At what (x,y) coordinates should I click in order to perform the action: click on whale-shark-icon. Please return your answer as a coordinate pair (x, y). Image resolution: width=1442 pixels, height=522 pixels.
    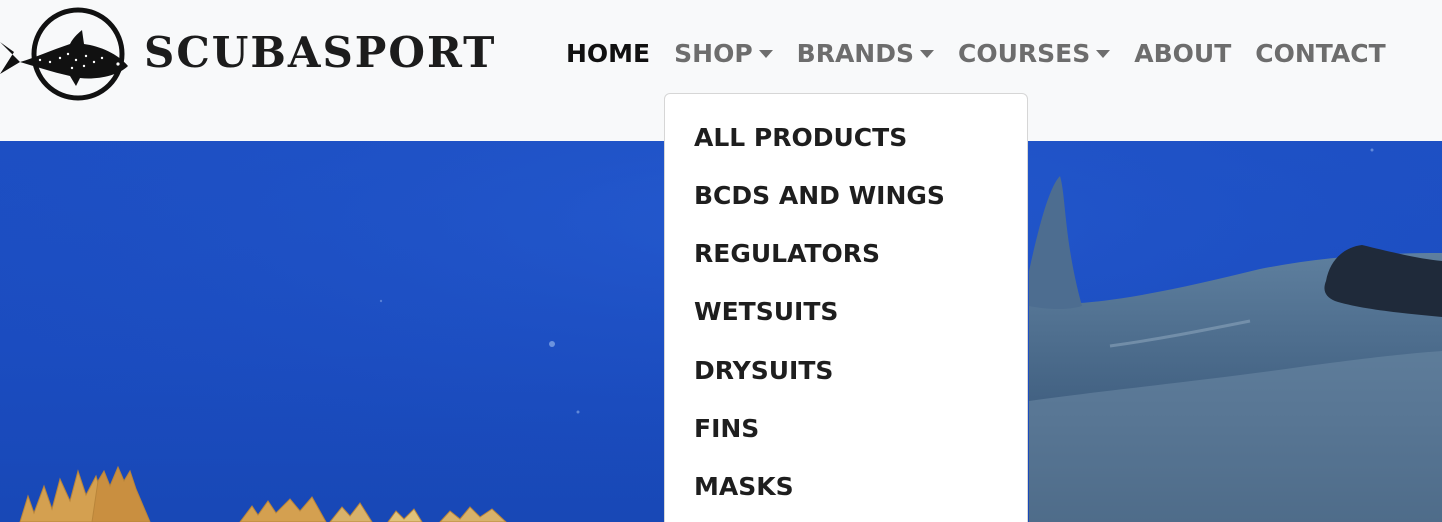
    Looking at the image, I should click on (64, 54).